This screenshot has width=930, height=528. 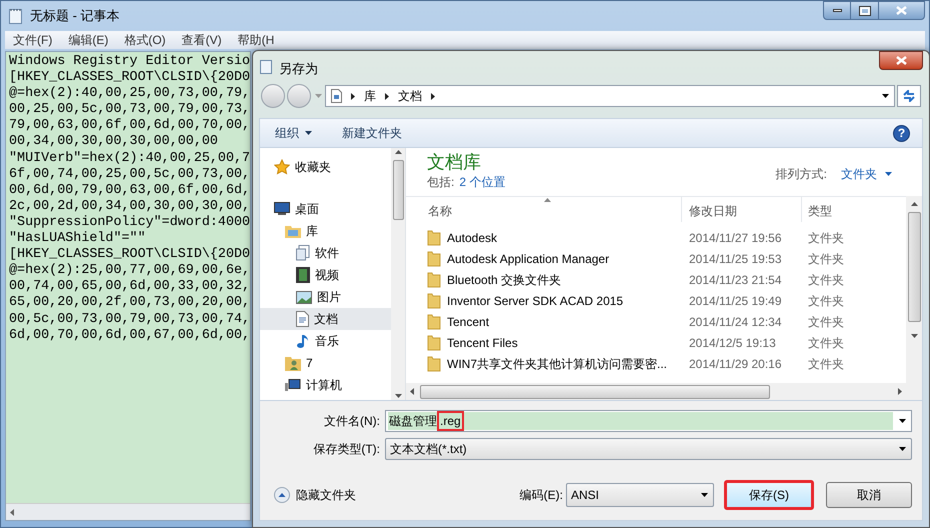 I want to click on menu-item: 文件(F), so click(x=32, y=40).